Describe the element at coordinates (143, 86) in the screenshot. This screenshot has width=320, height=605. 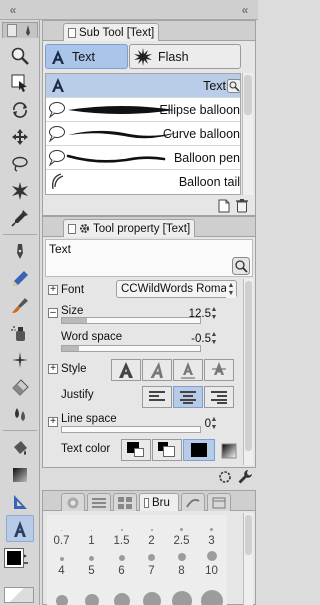
I see `sub-tool-item-text: Text` at that location.